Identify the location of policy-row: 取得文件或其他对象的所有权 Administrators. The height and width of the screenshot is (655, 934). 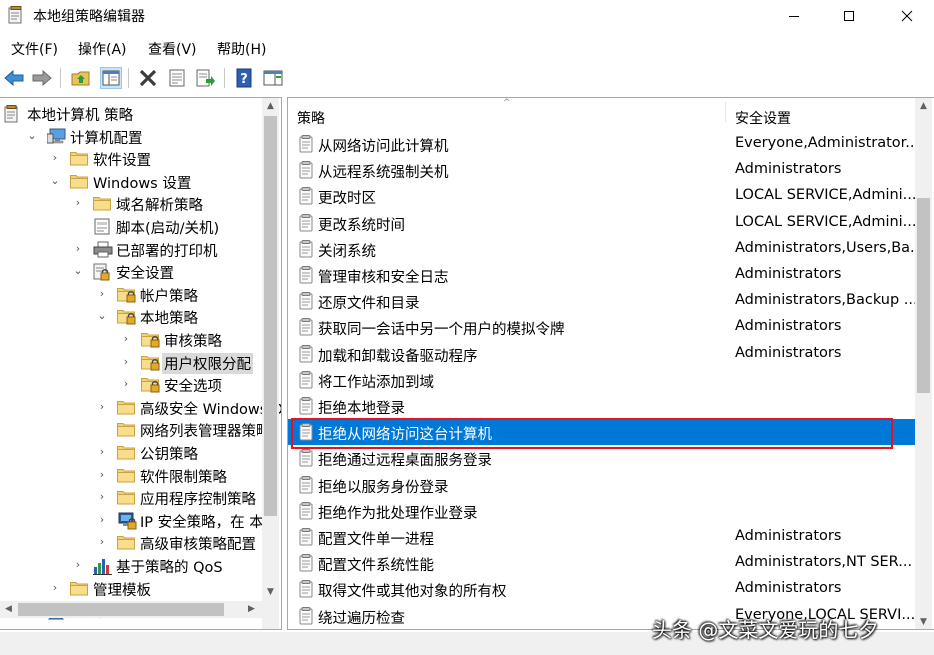
(602, 589).